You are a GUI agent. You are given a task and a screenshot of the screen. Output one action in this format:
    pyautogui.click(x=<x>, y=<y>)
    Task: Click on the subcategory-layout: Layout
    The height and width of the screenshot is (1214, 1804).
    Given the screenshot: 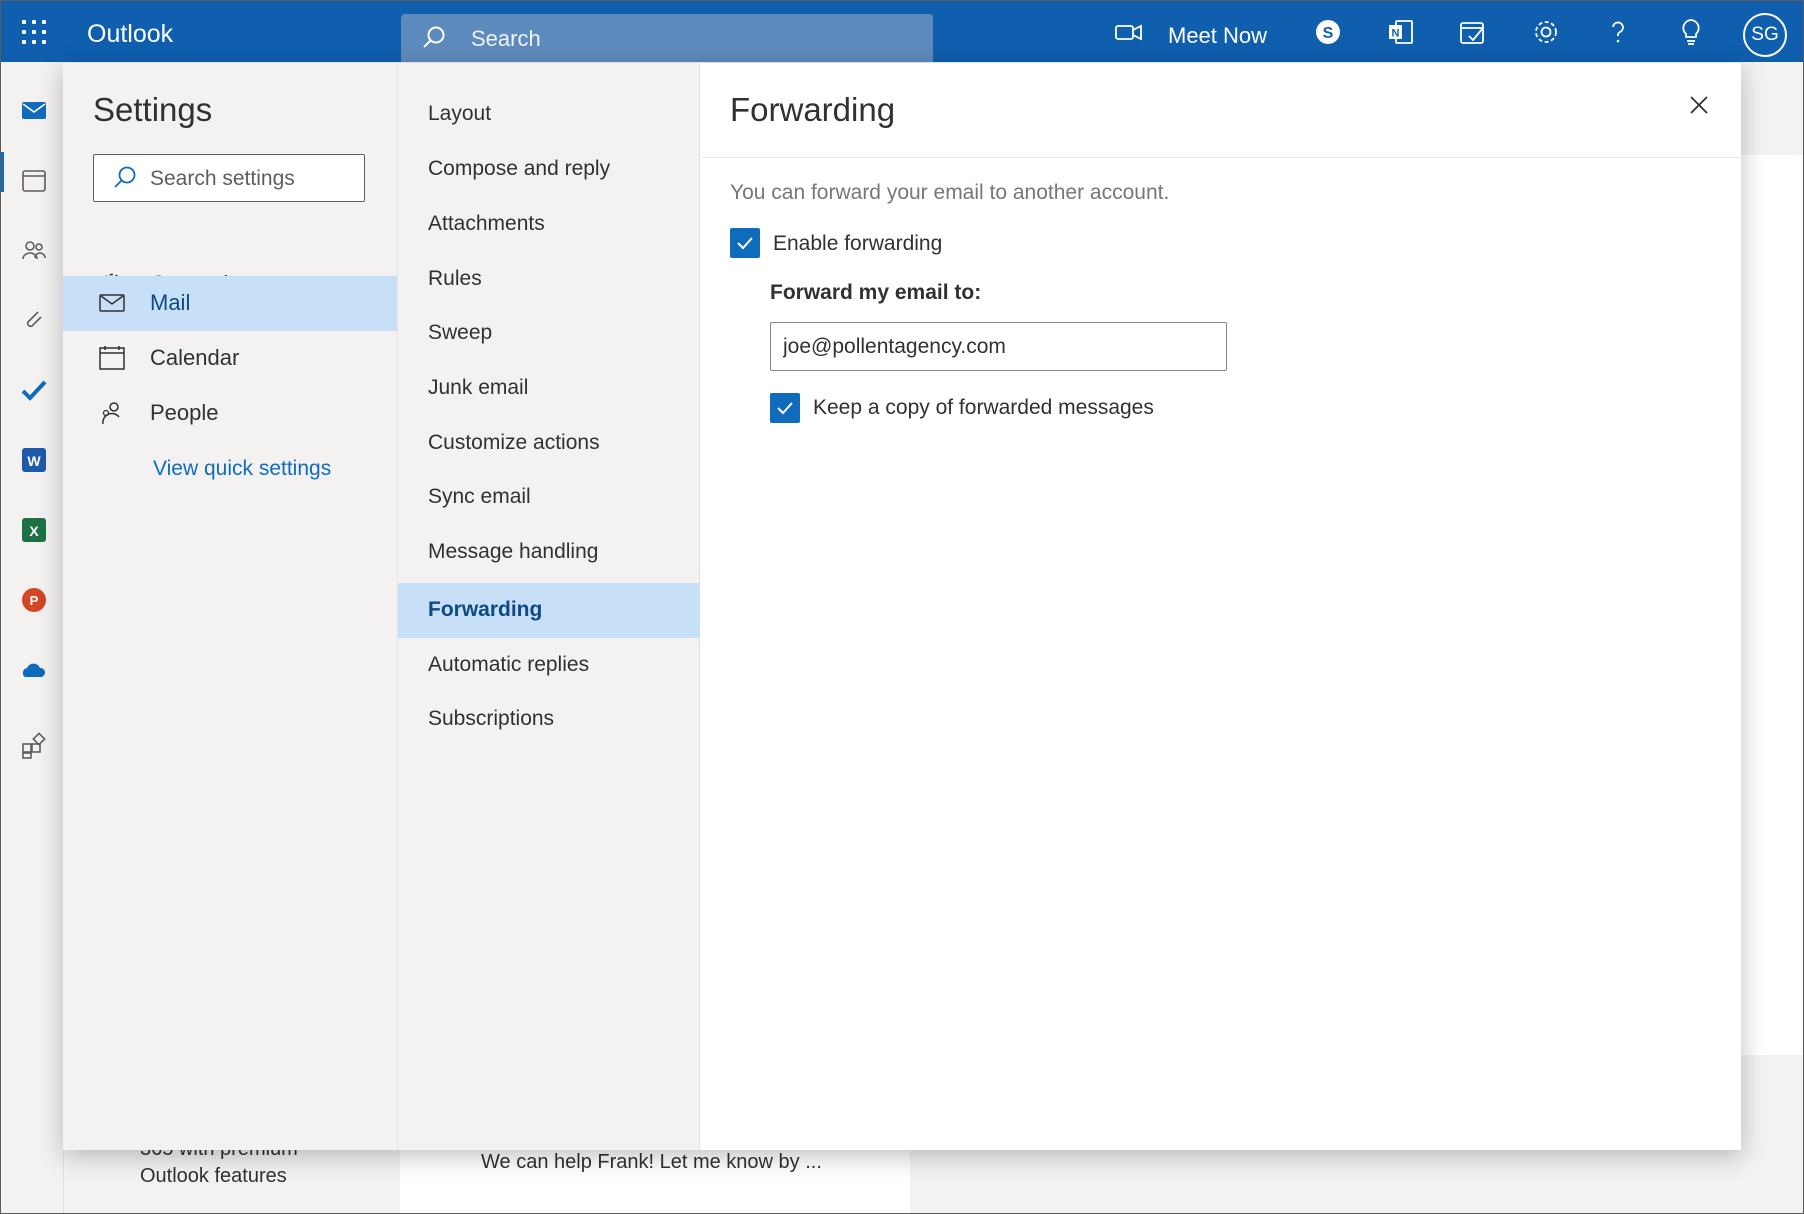 What is the action you would take?
    pyautogui.click(x=549, y=114)
    